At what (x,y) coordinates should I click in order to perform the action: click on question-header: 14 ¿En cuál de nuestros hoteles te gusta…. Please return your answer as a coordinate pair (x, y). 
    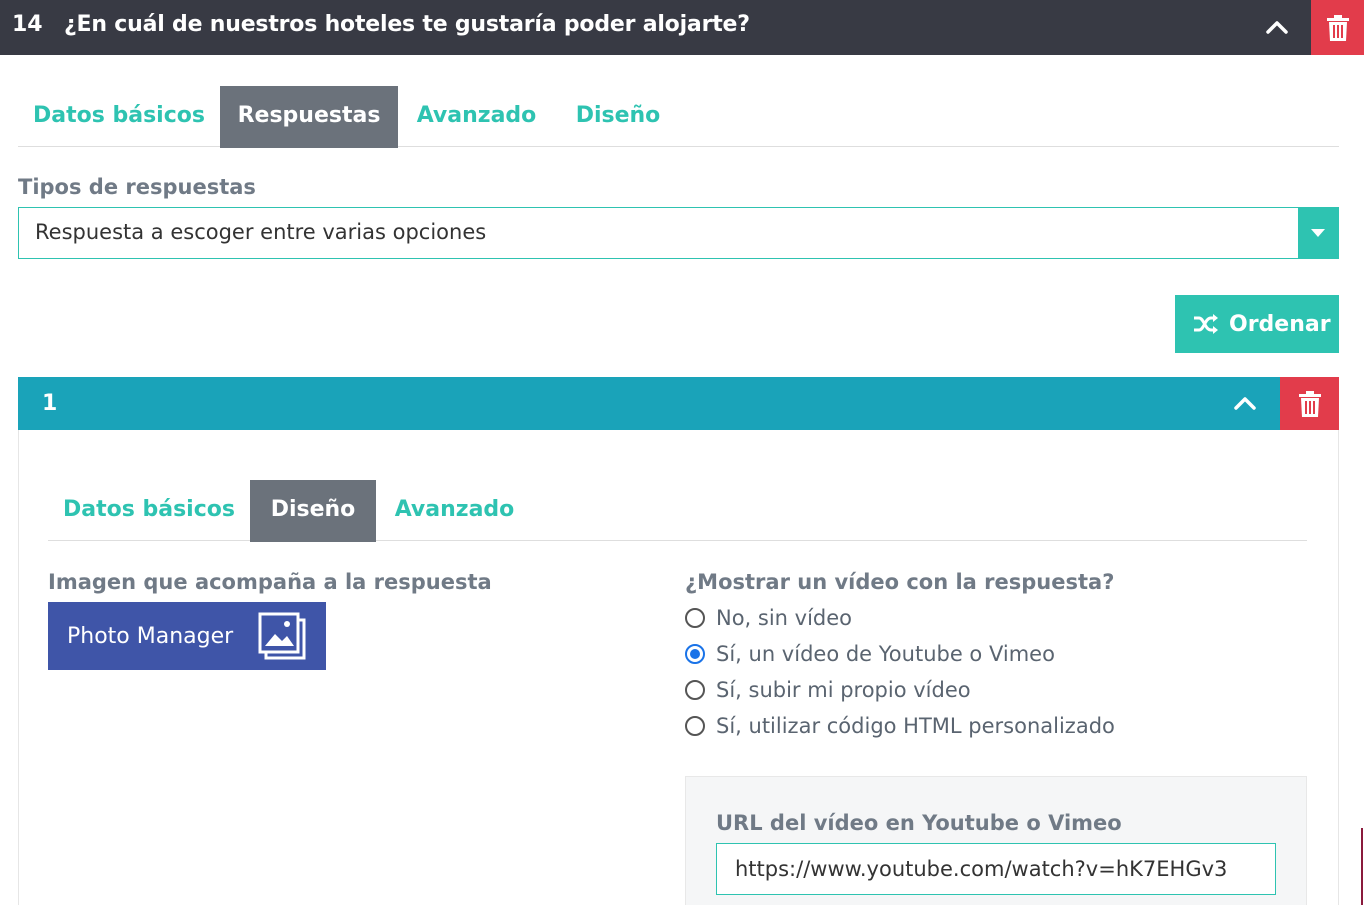
    Looking at the image, I should click on (682, 27).